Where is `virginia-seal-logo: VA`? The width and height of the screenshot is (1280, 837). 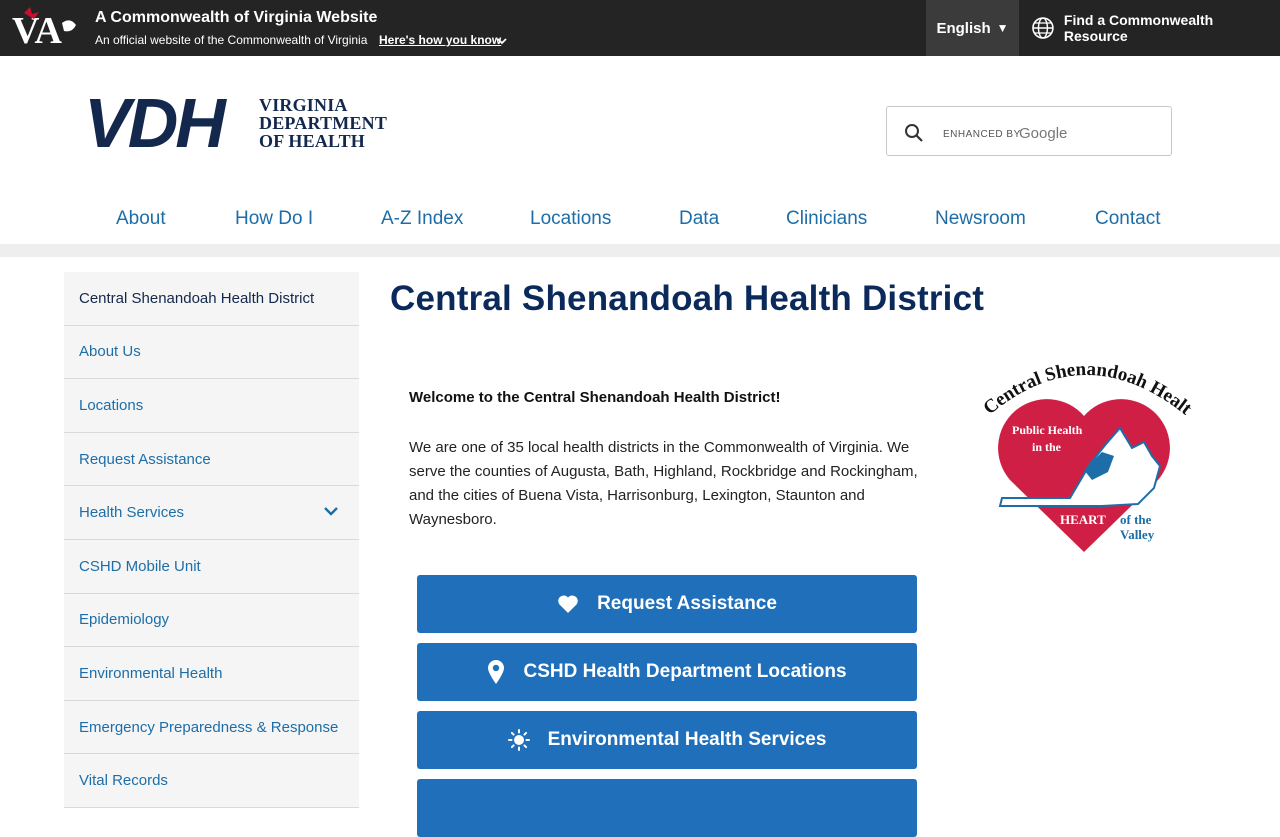 virginia-seal-logo: VA is located at coordinates (46, 27).